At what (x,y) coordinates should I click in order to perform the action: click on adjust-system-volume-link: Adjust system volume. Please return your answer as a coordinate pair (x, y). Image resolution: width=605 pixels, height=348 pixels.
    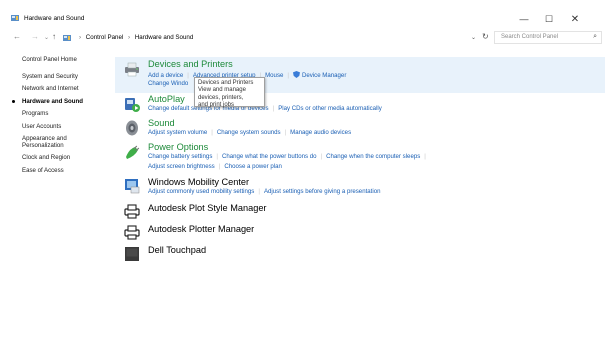
    Looking at the image, I should click on (177, 132).